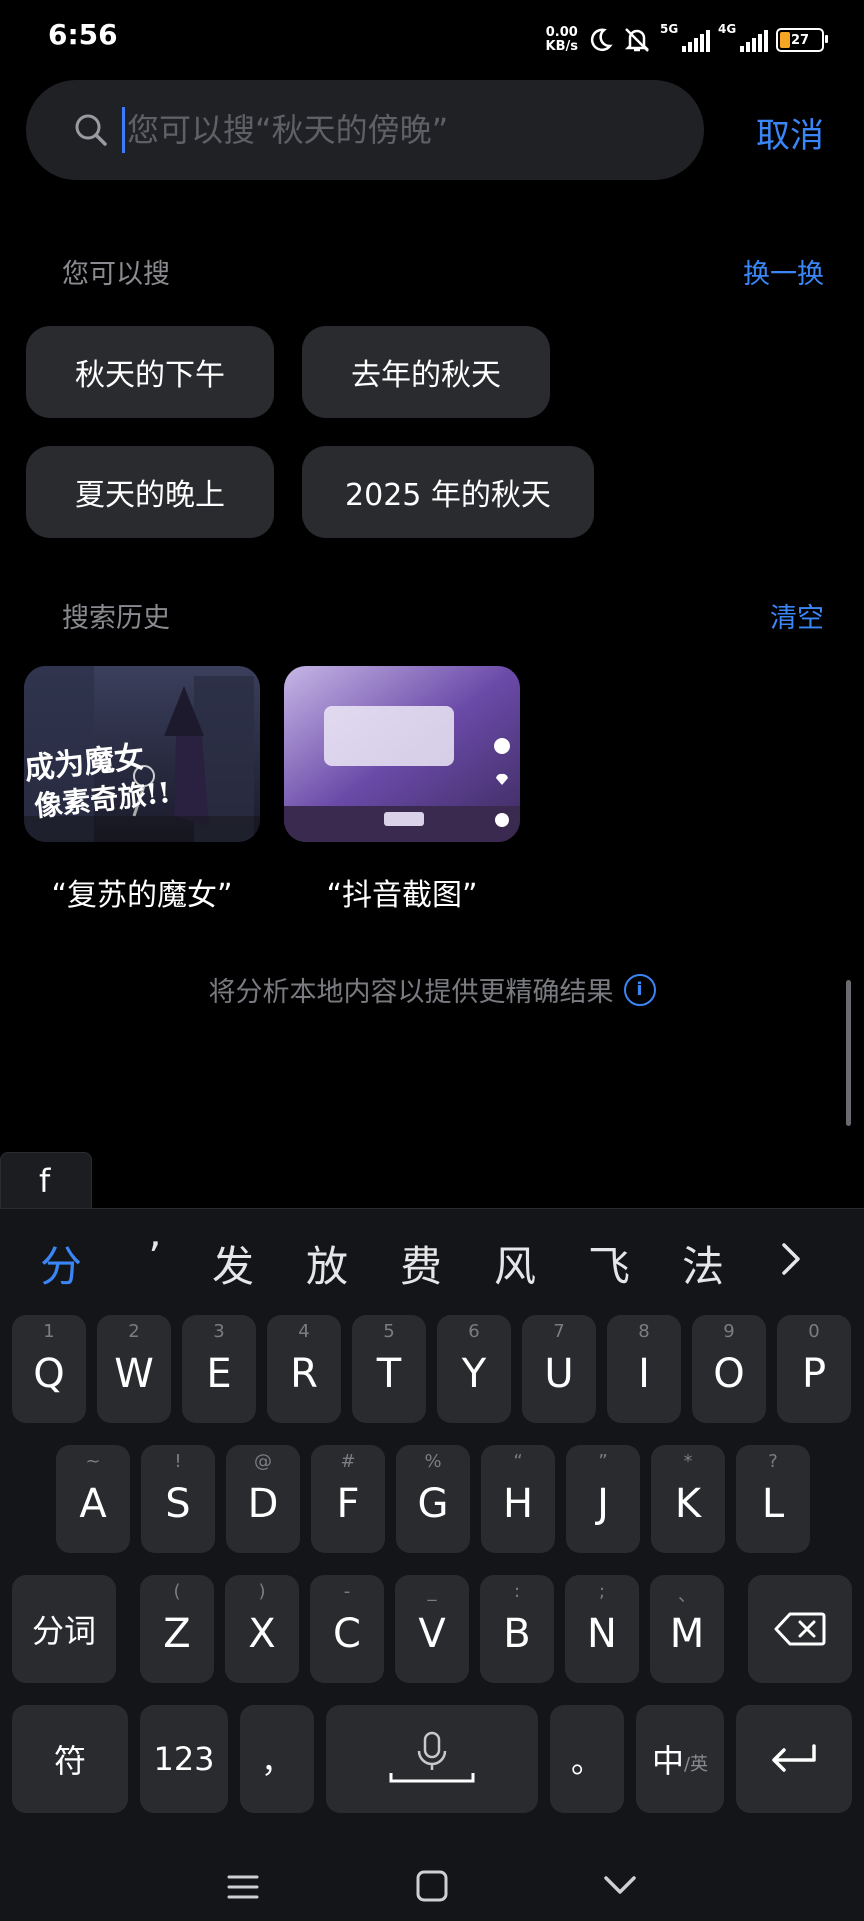  What do you see at coordinates (644, 1369) in the screenshot?
I see `key-i: 8I` at bounding box center [644, 1369].